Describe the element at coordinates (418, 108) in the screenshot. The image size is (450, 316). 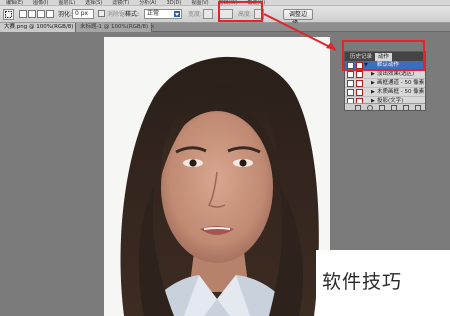
I see `delete-icon` at that location.